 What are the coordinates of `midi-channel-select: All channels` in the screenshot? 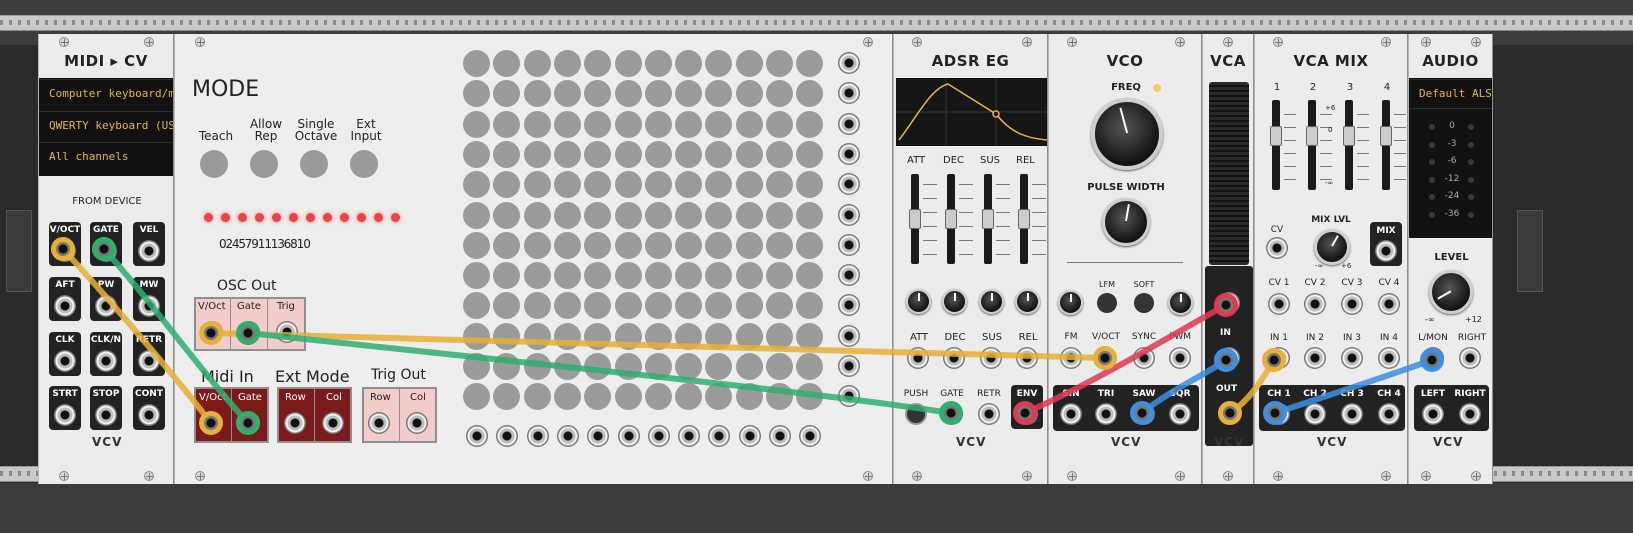 It's located at (106, 156).